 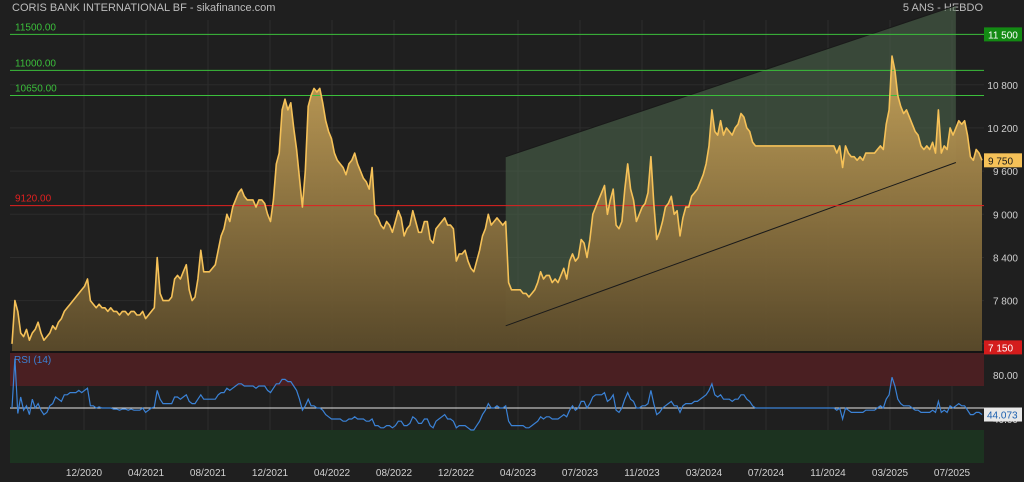 What do you see at coordinates (1005, 376) in the screenshot?
I see `rsi-tick-label: 80.00` at bounding box center [1005, 376].